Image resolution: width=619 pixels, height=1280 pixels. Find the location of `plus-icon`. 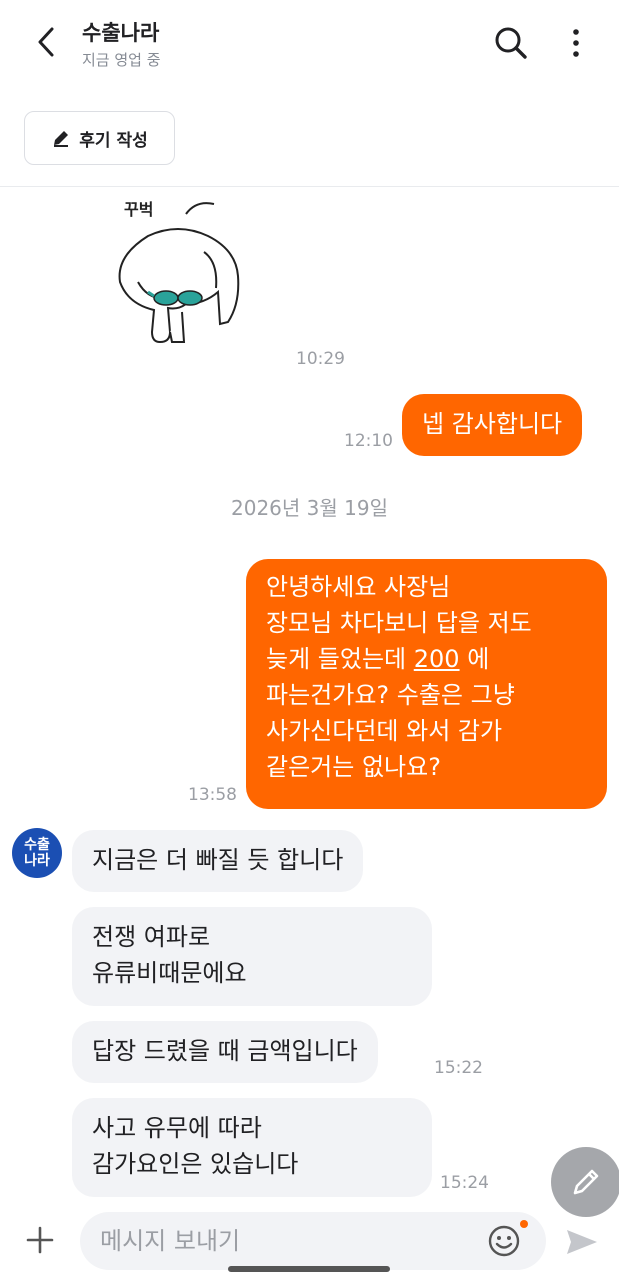

plus-icon is located at coordinates (40, 1240).